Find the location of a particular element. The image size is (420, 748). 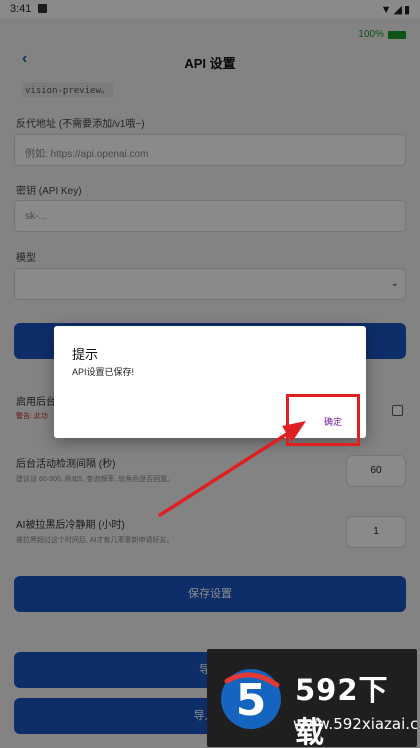

annotation-arrow is located at coordinates (232, 469).